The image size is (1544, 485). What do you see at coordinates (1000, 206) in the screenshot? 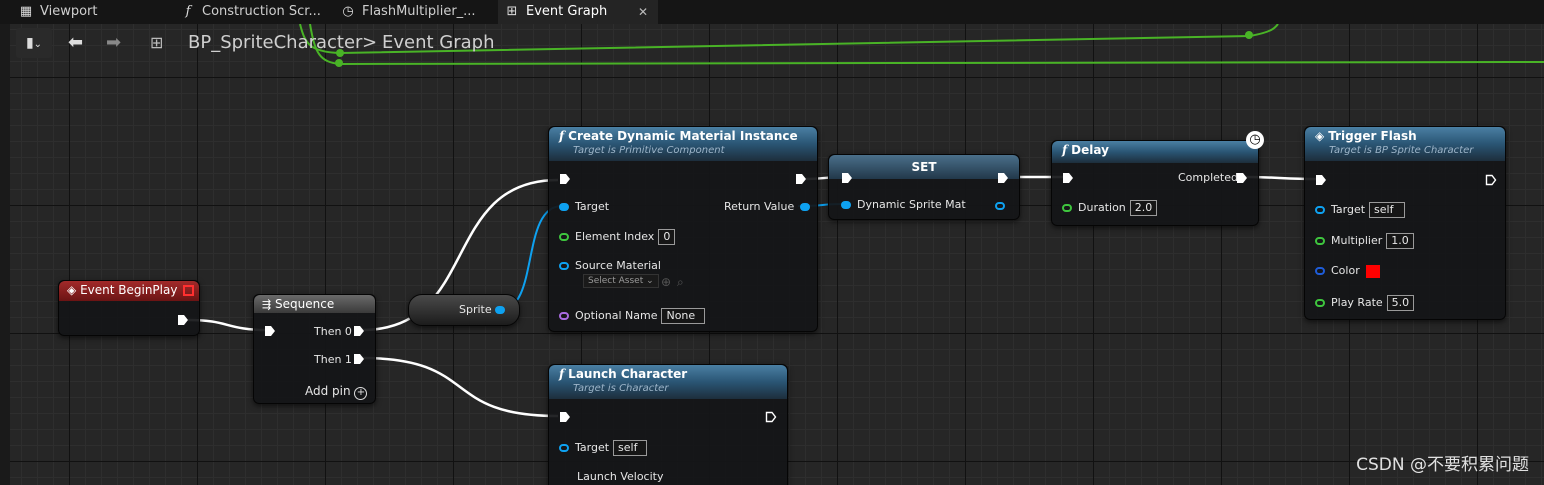
I see `set-out-pin` at bounding box center [1000, 206].